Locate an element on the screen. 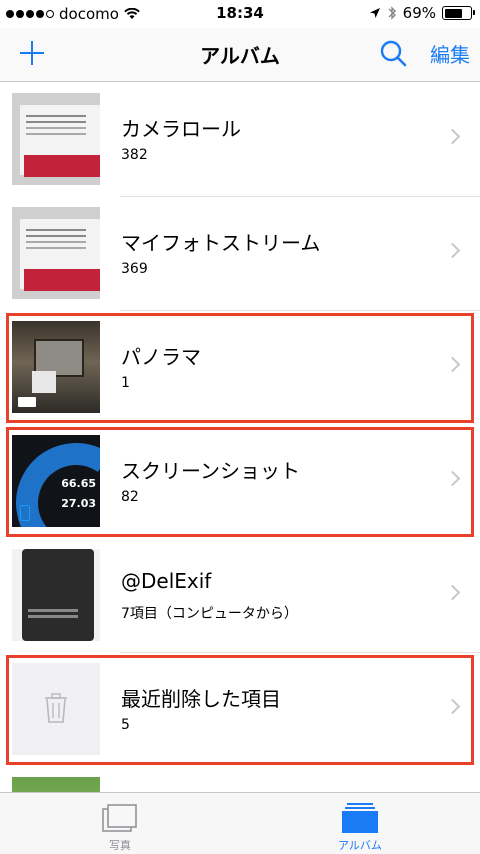  navigation-bar: アルバム 編集 is located at coordinates (240, 55).